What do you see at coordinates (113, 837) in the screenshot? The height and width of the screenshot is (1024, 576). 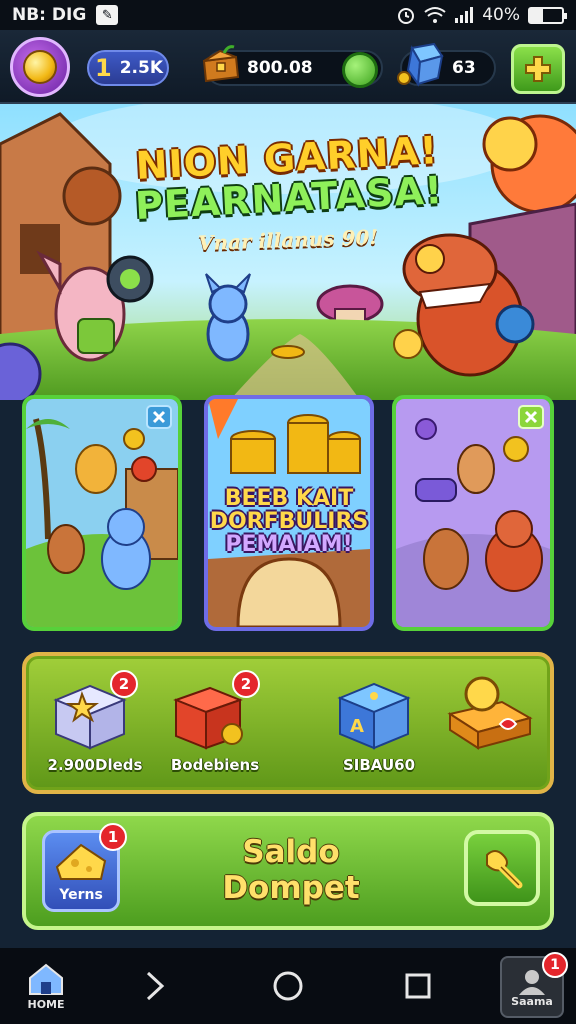 I see `wallet-yerns-badge: 1` at bounding box center [113, 837].